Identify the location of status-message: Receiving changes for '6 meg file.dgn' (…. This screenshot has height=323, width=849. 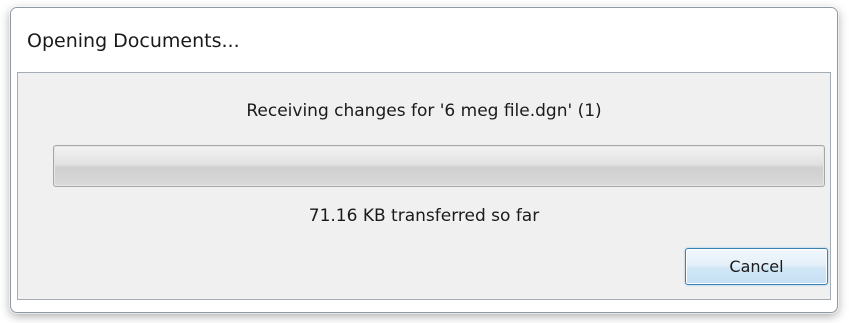
(424, 111).